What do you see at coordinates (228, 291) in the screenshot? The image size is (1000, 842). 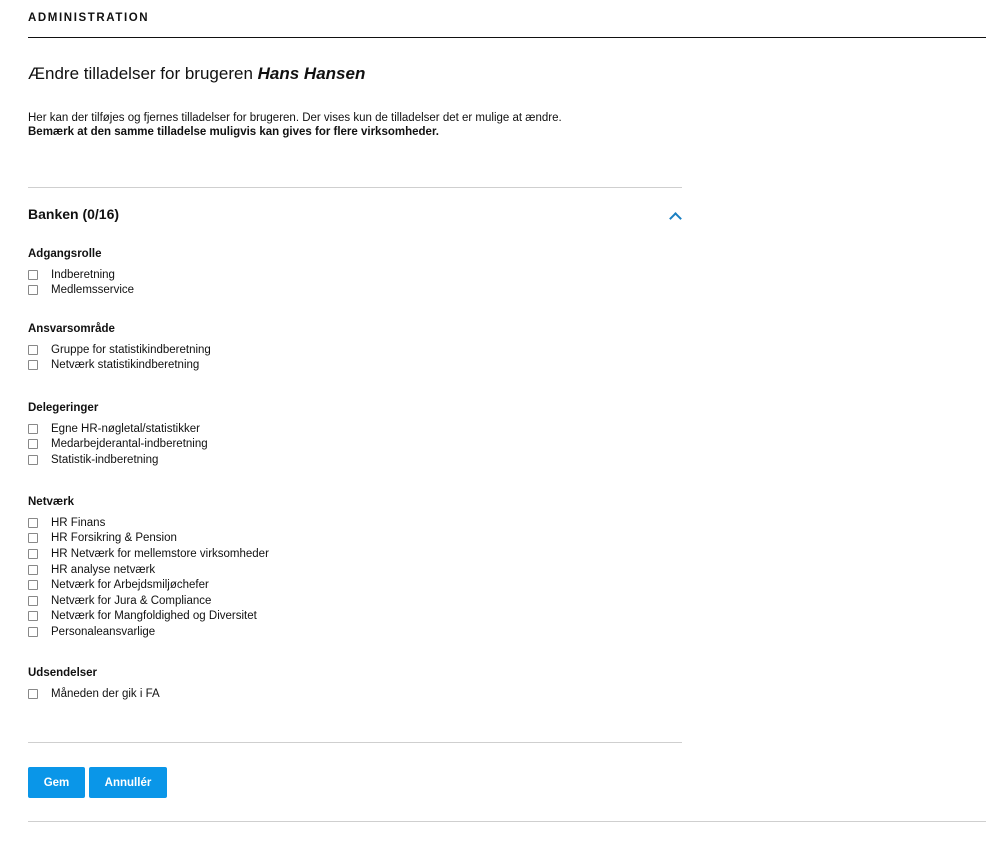 I see `permission-option: Medlemsservice` at bounding box center [228, 291].